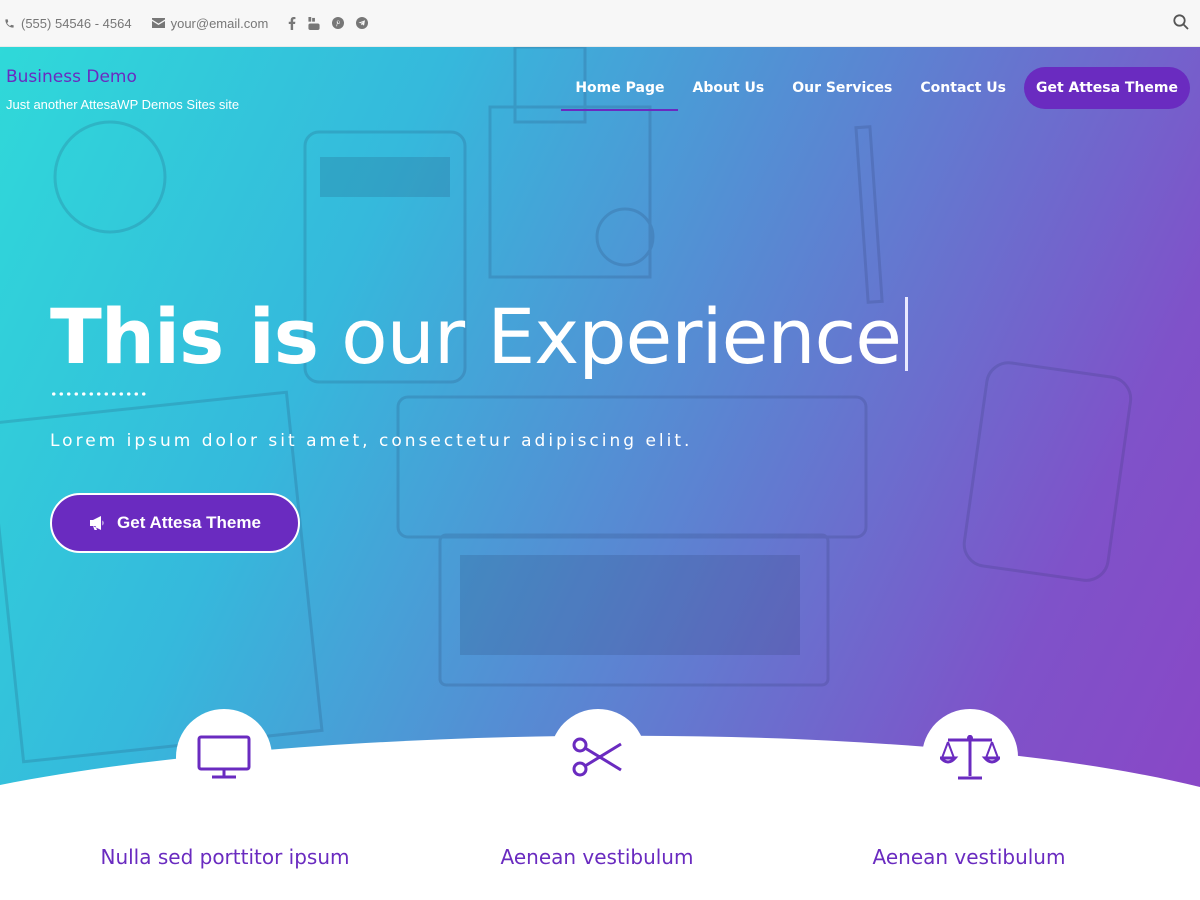 The height and width of the screenshot is (900, 1200). Describe the element at coordinates (842, 88) in the screenshot. I see `nav-item-our-services: Our Services` at that location.